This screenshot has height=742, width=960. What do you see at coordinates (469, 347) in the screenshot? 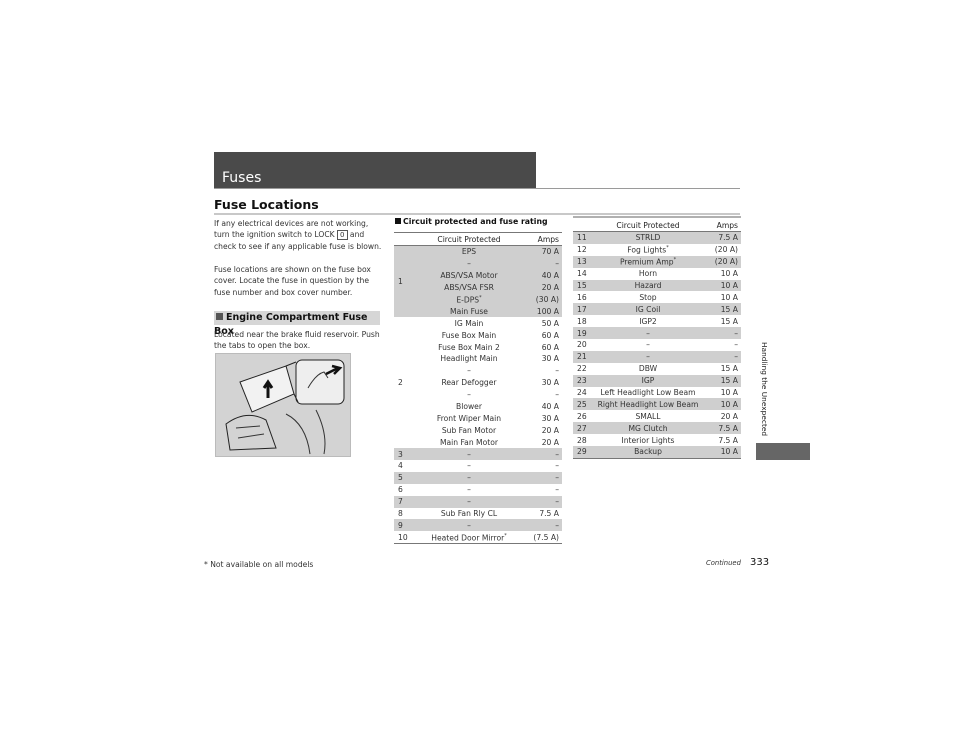
I see `circuit-name: Fuse Box Main 2` at bounding box center [469, 347].